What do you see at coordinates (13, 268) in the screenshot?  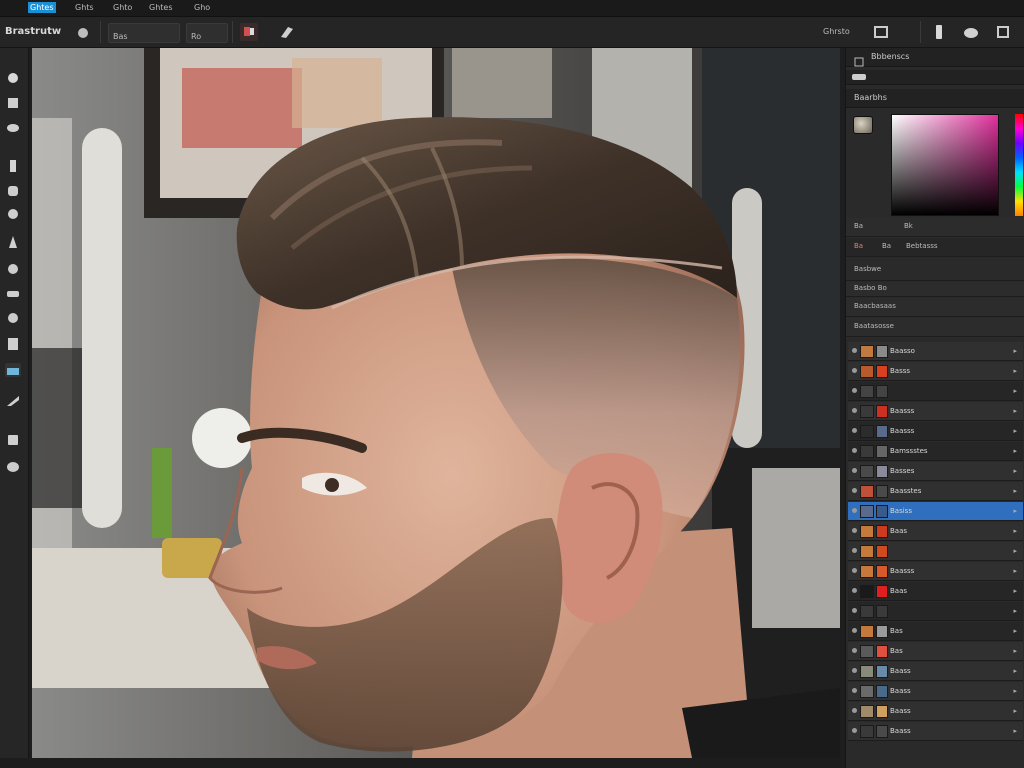 I see `stamp-tool-icon` at bounding box center [13, 268].